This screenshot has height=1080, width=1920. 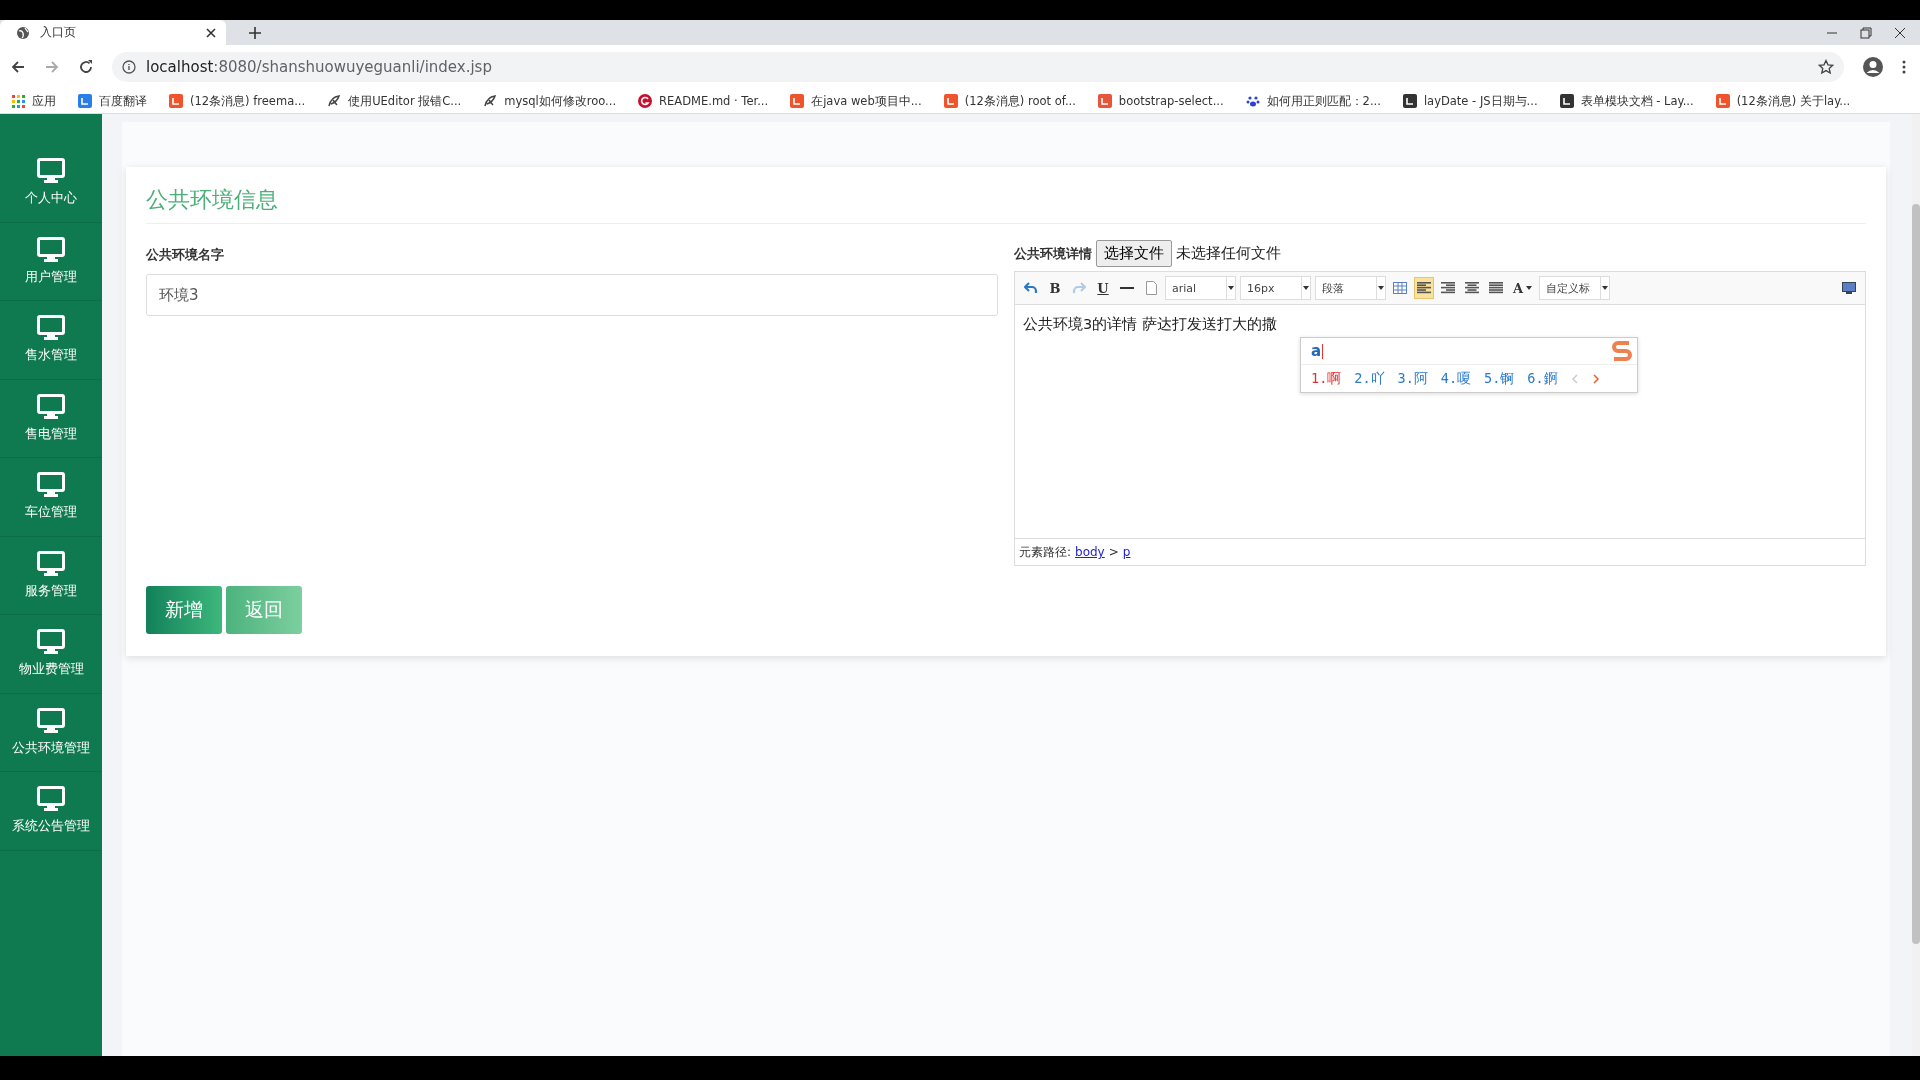 I want to click on font-color-button: A, so click(x=1523, y=288).